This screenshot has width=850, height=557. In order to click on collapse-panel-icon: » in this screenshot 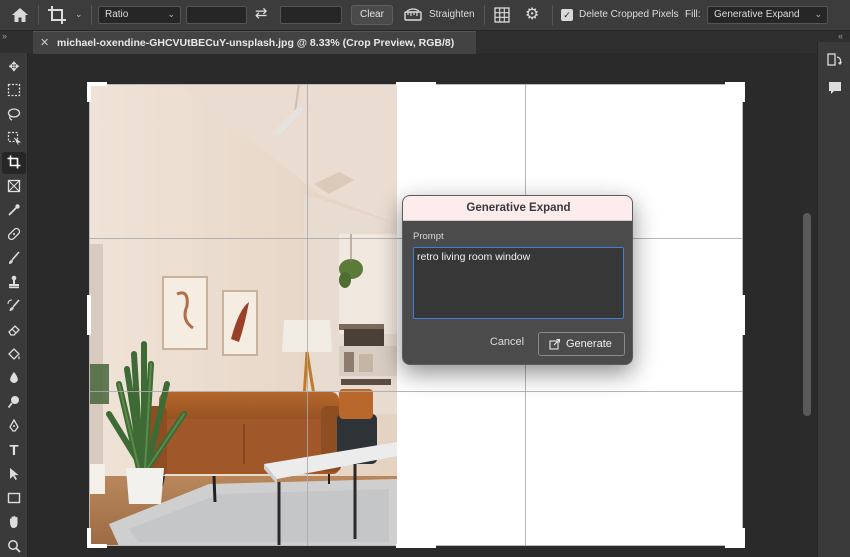, I will do `click(4, 36)`.